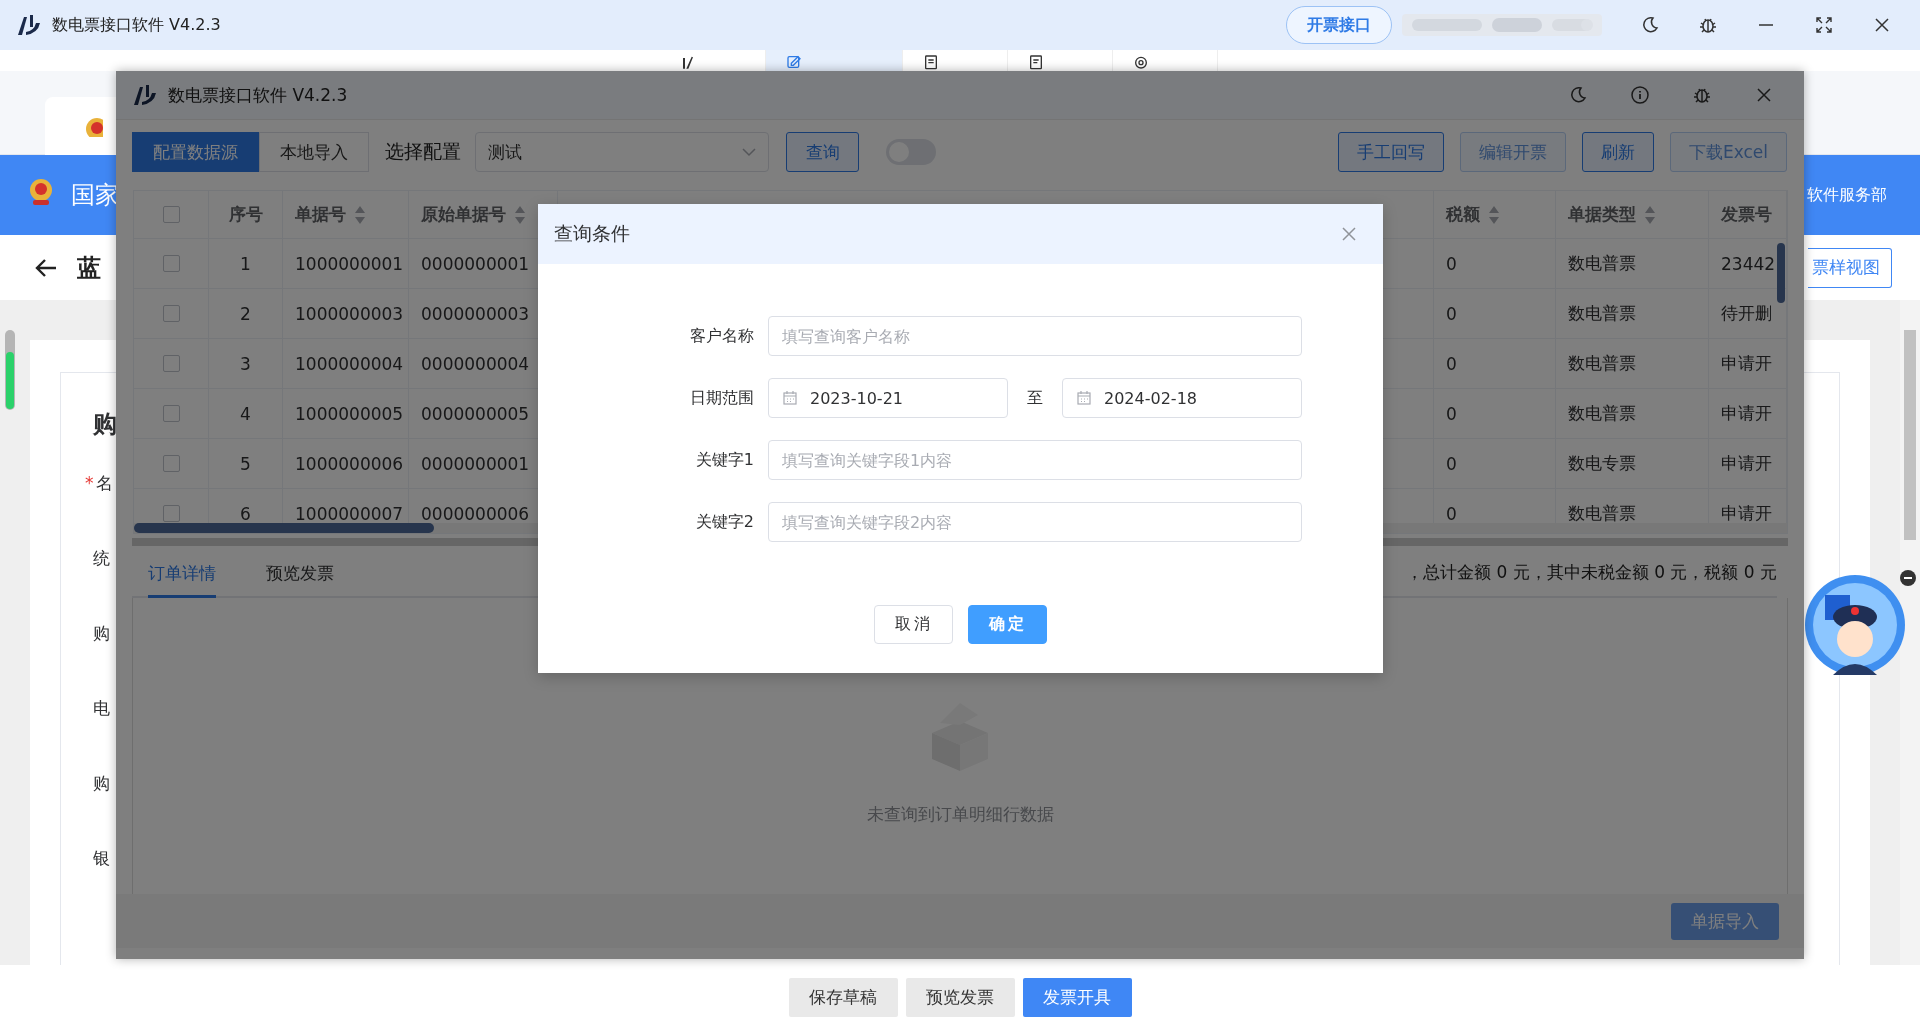 The image size is (1920, 1030). What do you see at coordinates (475, 413) in the screenshot?
I see `table-cell: 0000000005` at bounding box center [475, 413].